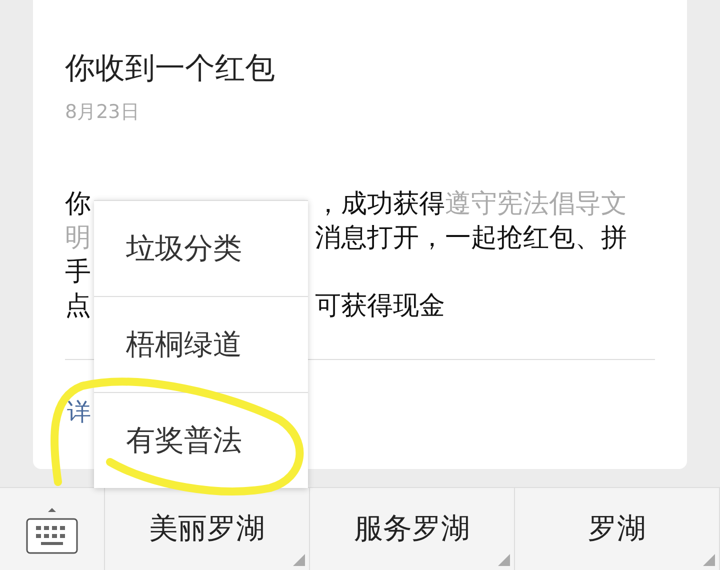 Image resolution: width=720 pixels, height=570 pixels. What do you see at coordinates (78, 238) in the screenshot?
I see `message-text: 明` at bounding box center [78, 238].